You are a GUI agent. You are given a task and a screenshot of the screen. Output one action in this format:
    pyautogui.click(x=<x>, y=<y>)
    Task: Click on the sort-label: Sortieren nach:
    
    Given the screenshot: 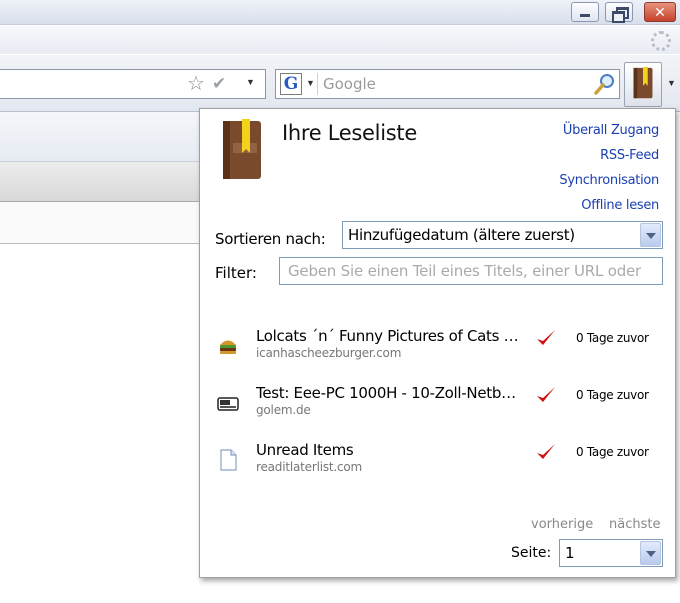 What is the action you would take?
    pyautogui.click(x=270, y=239)
    